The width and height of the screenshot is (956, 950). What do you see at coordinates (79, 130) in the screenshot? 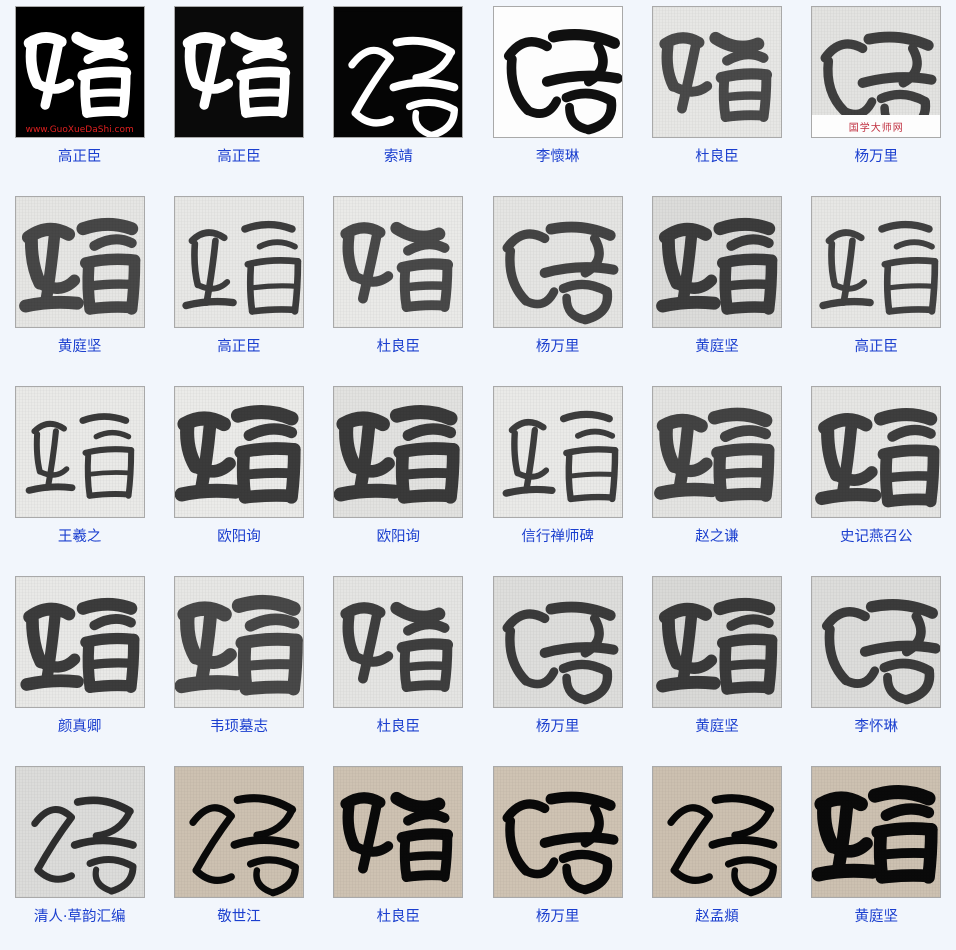
I see `site-watermark-latin: www.GuoXueDaShi.com` at bounding box center [79, 130].